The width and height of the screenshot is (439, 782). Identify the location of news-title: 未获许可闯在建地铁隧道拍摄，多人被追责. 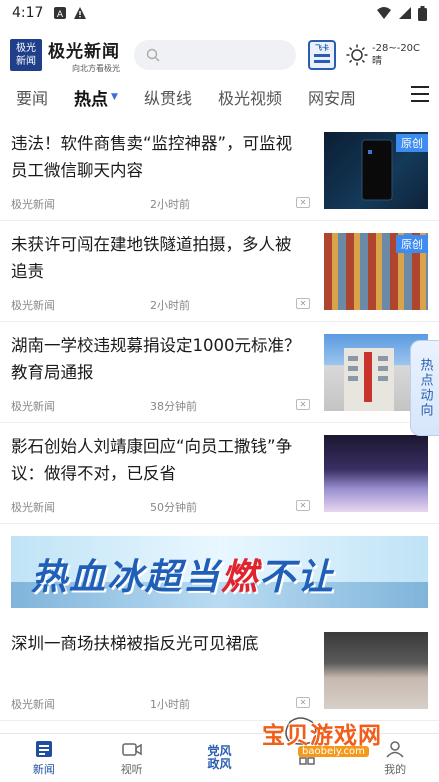
(151, 258).